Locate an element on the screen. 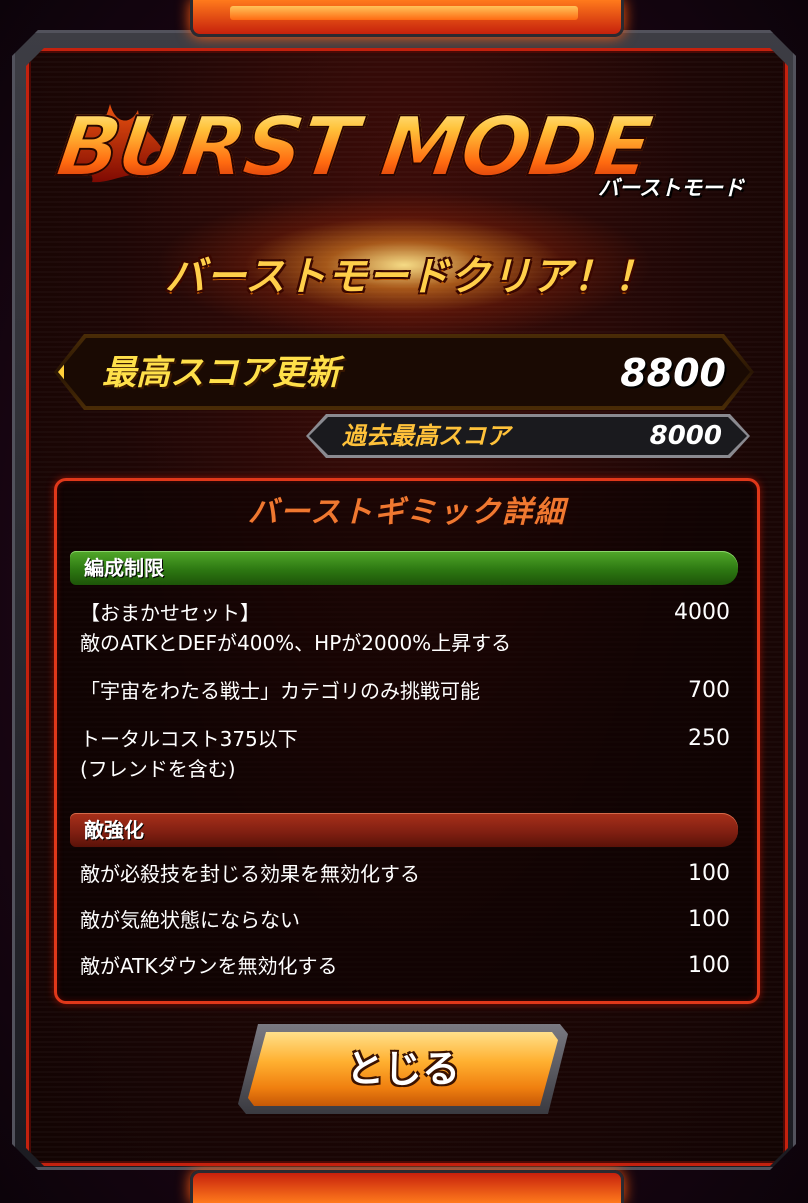  gimmick-detail-title: バーストギミック詳細 is located at coordinates (407, 512).